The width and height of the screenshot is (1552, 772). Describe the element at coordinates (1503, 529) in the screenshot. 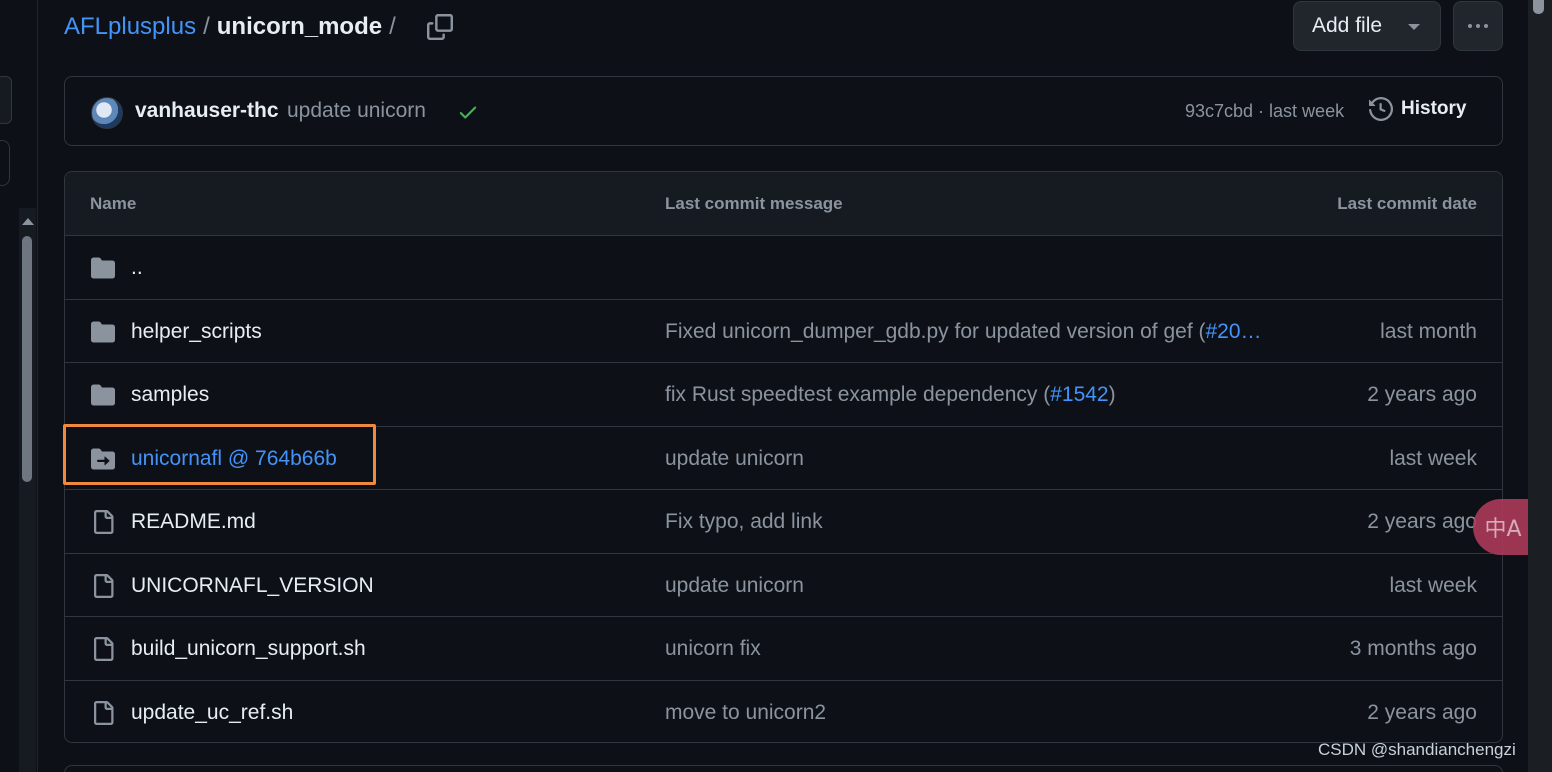

I see `translate-icon: 中A` at that location.